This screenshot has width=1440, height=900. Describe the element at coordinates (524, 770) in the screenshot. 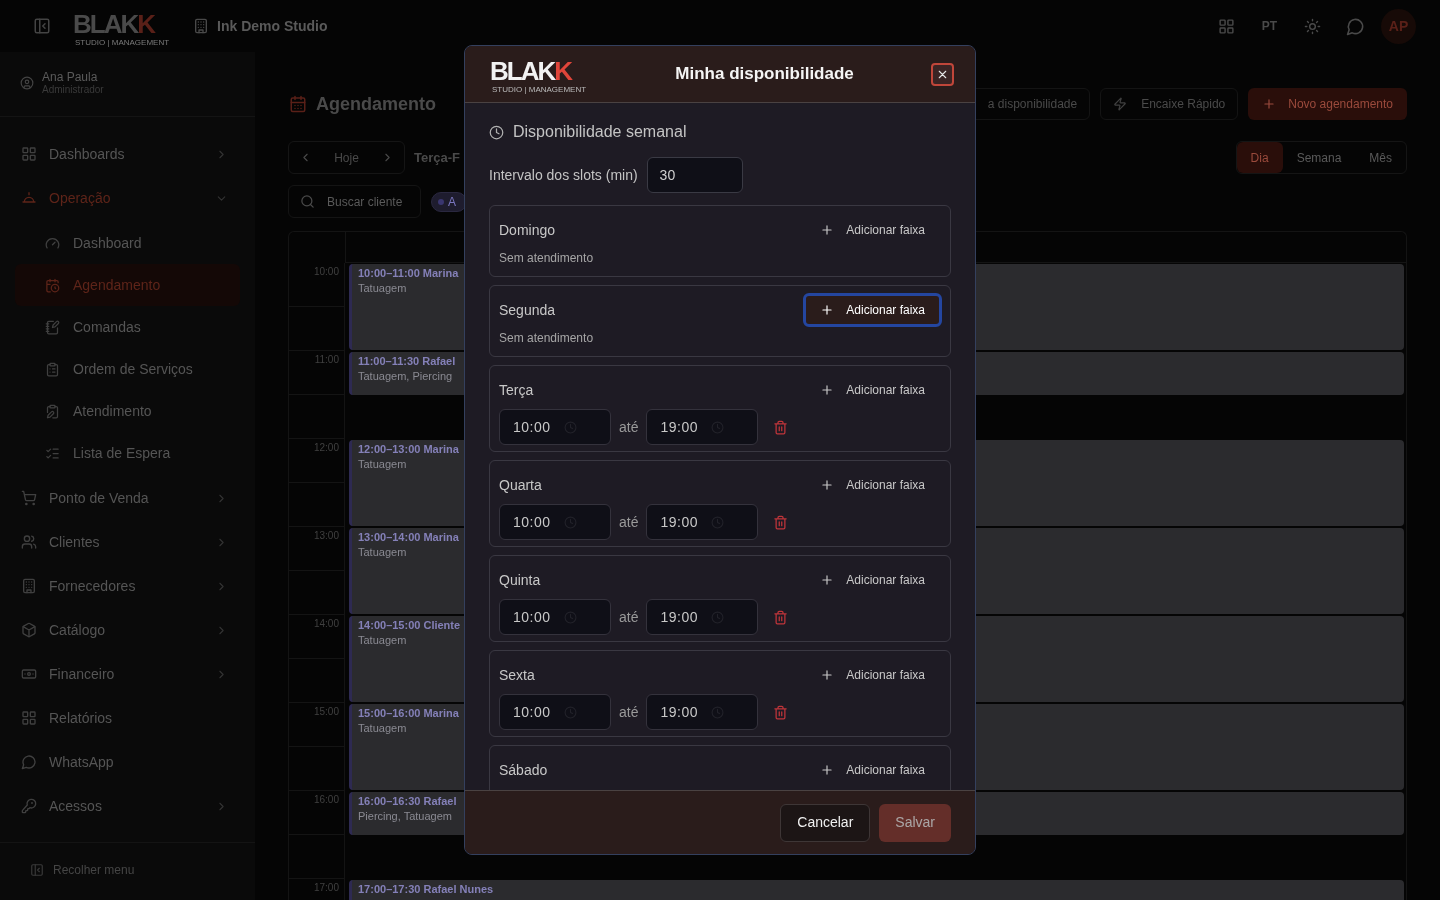

I see `day-name: Sábado` at that location.